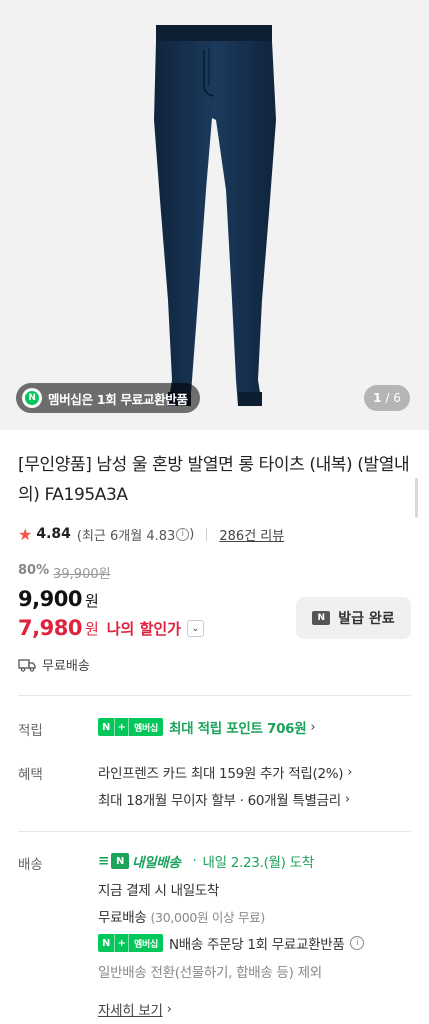 Image resolution: width=429 pixels, height=1024 pixels. What do you see at coordinates (32, 398) in the screenshot?
I see `naver-membership-icon: N` at bounding box center [32, 398].